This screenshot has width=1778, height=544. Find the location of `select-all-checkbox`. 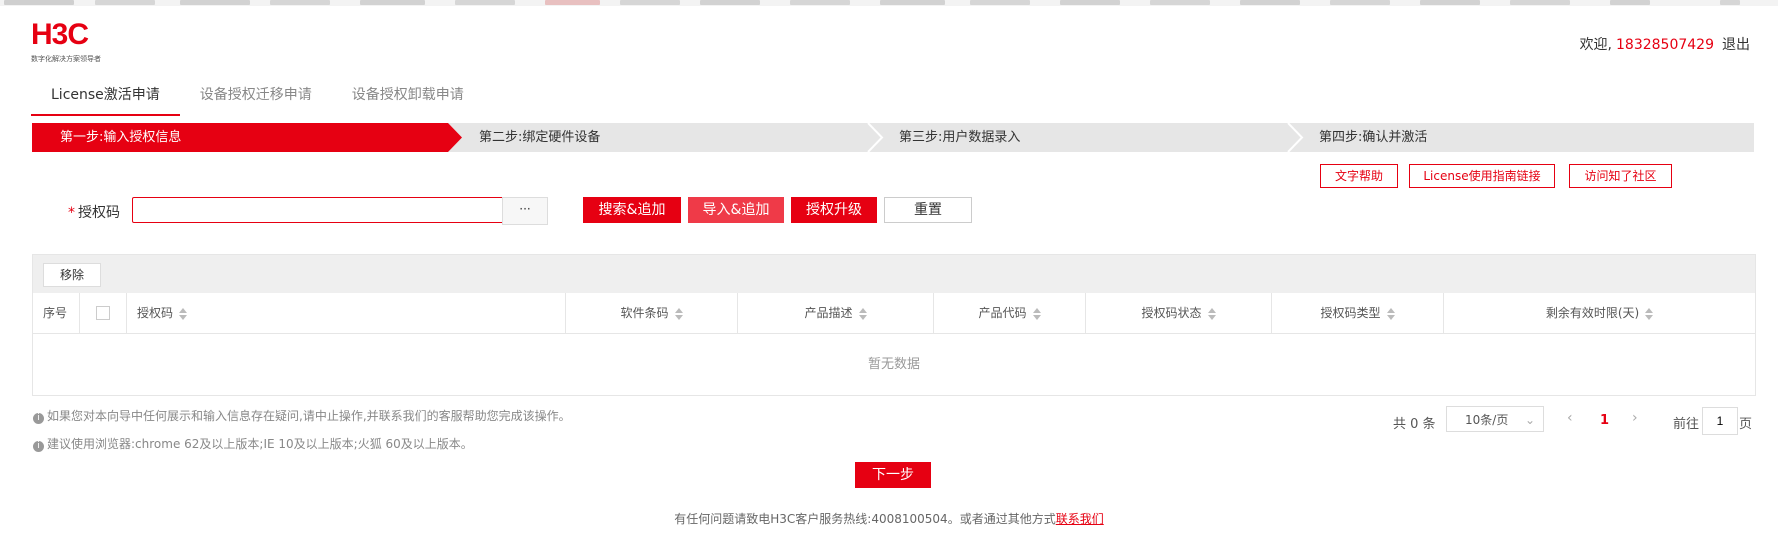

select-all-checkbox is located at coordinates (103, 313).